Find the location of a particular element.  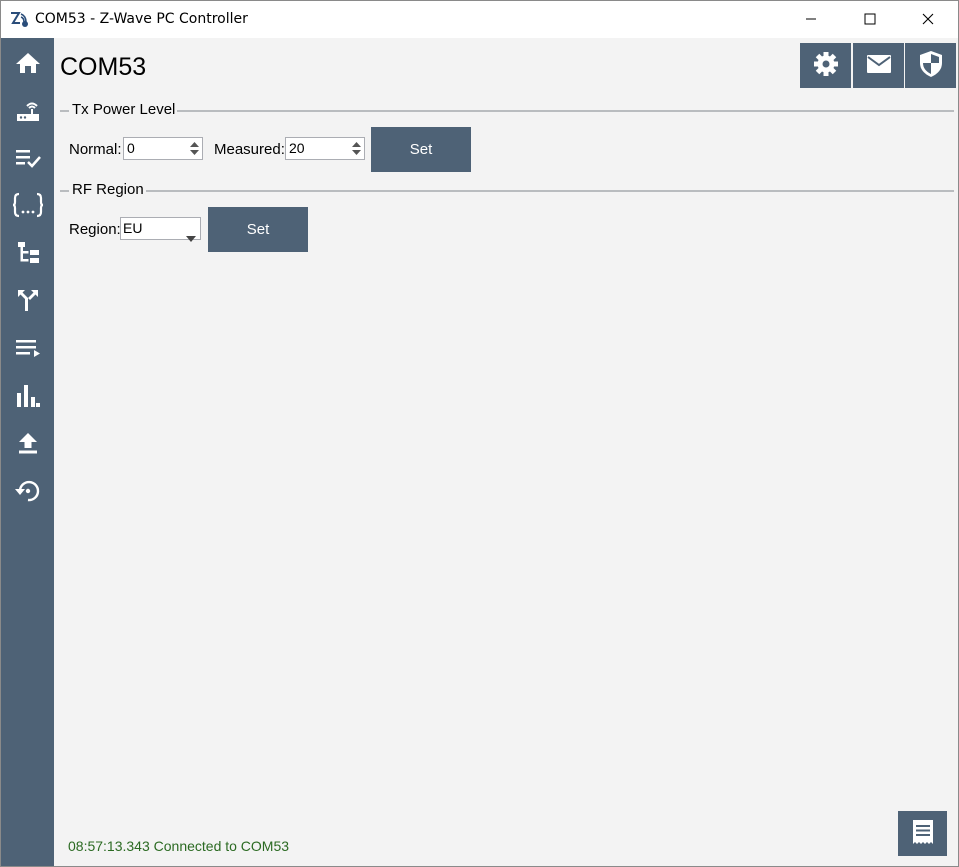

sidebar-item-topology is located at coordinates (27, 252).